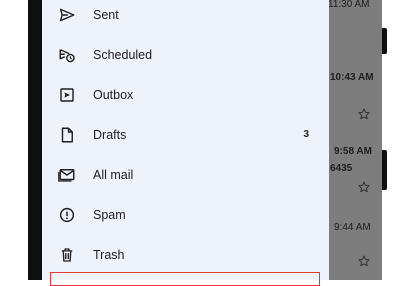  I want to click on drawer-item-trash: Trash, so click(185, 255).